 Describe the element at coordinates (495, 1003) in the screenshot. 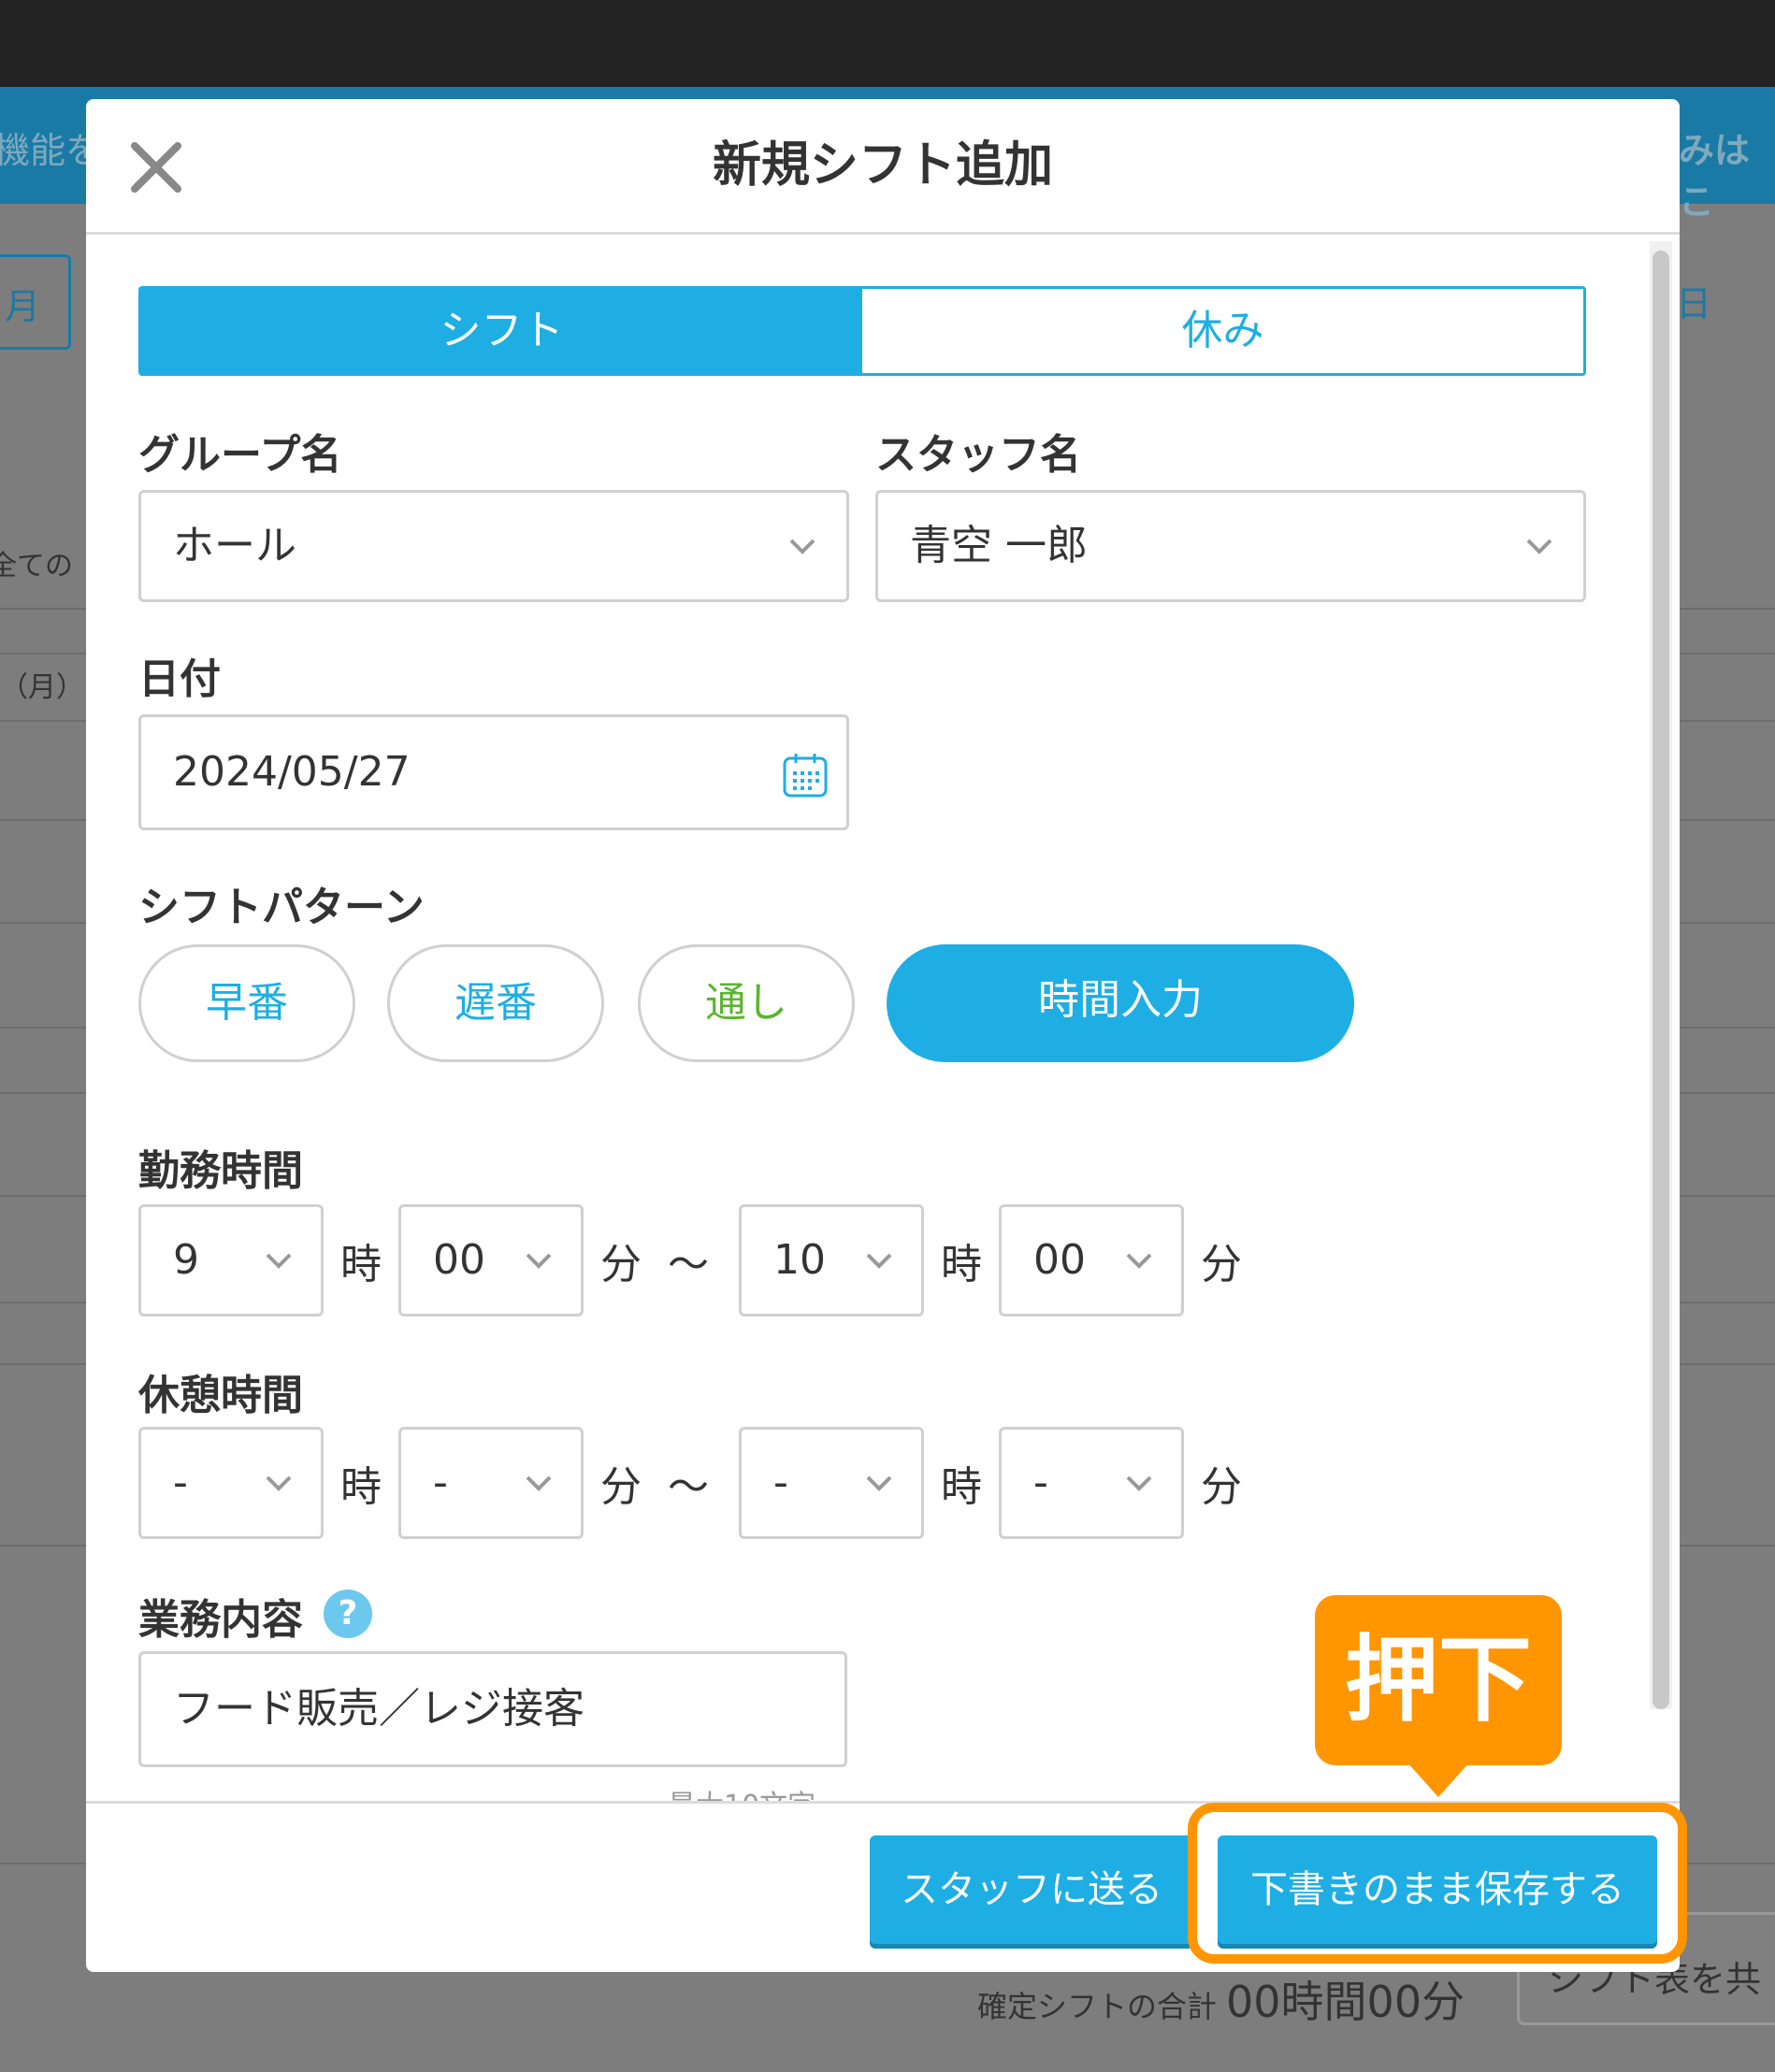

I see `pattern-late-button: 遅番` at that location.